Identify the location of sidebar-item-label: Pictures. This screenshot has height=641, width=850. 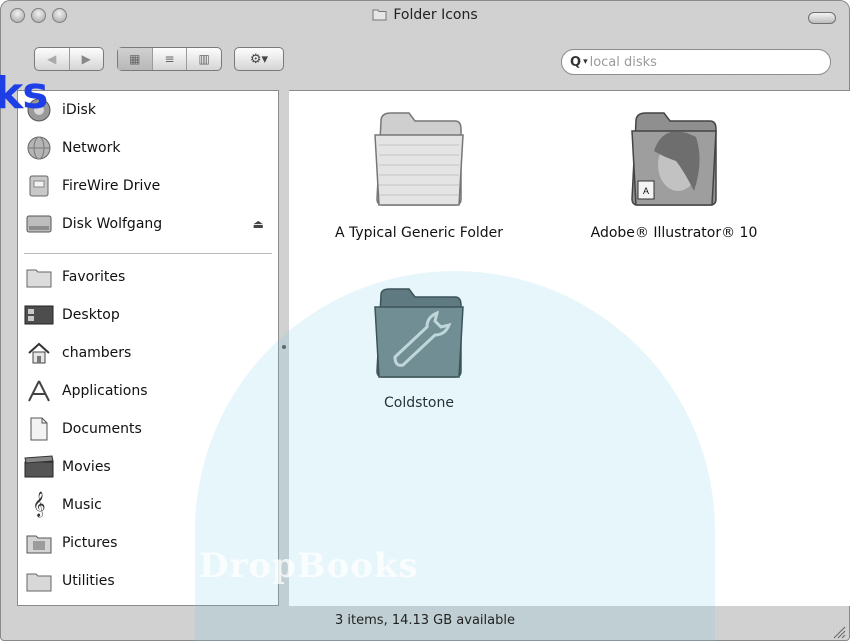
(90, 543).